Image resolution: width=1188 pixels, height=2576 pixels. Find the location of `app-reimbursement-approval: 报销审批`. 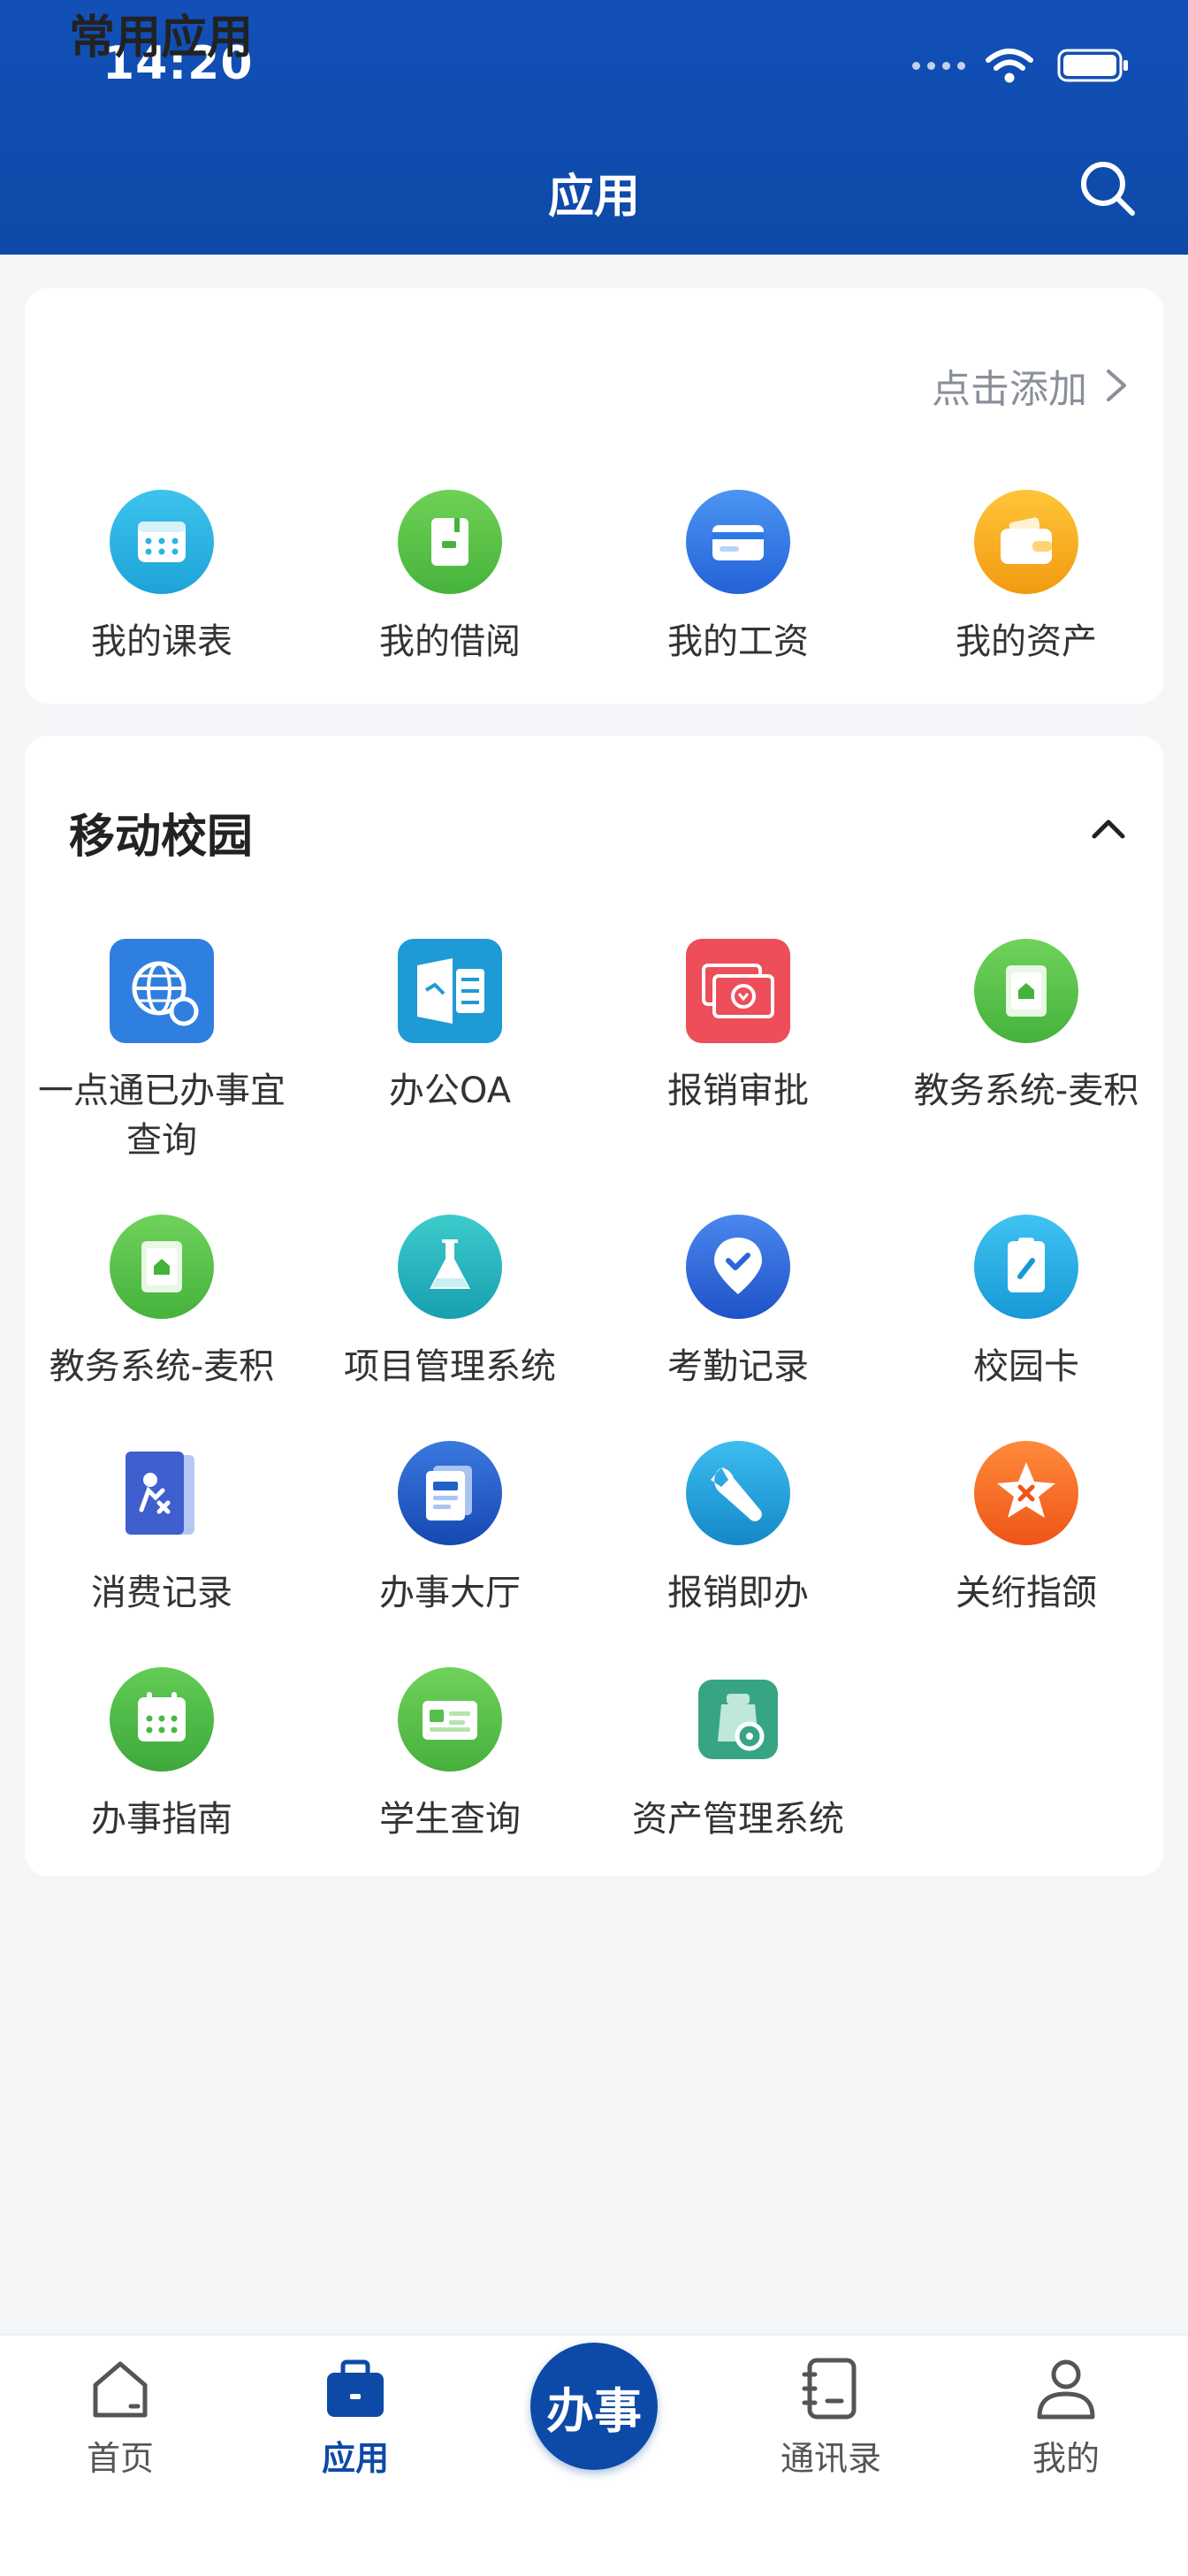

app-reimbursement-approval: 报销审批 is located at coordinates (738, 1027).